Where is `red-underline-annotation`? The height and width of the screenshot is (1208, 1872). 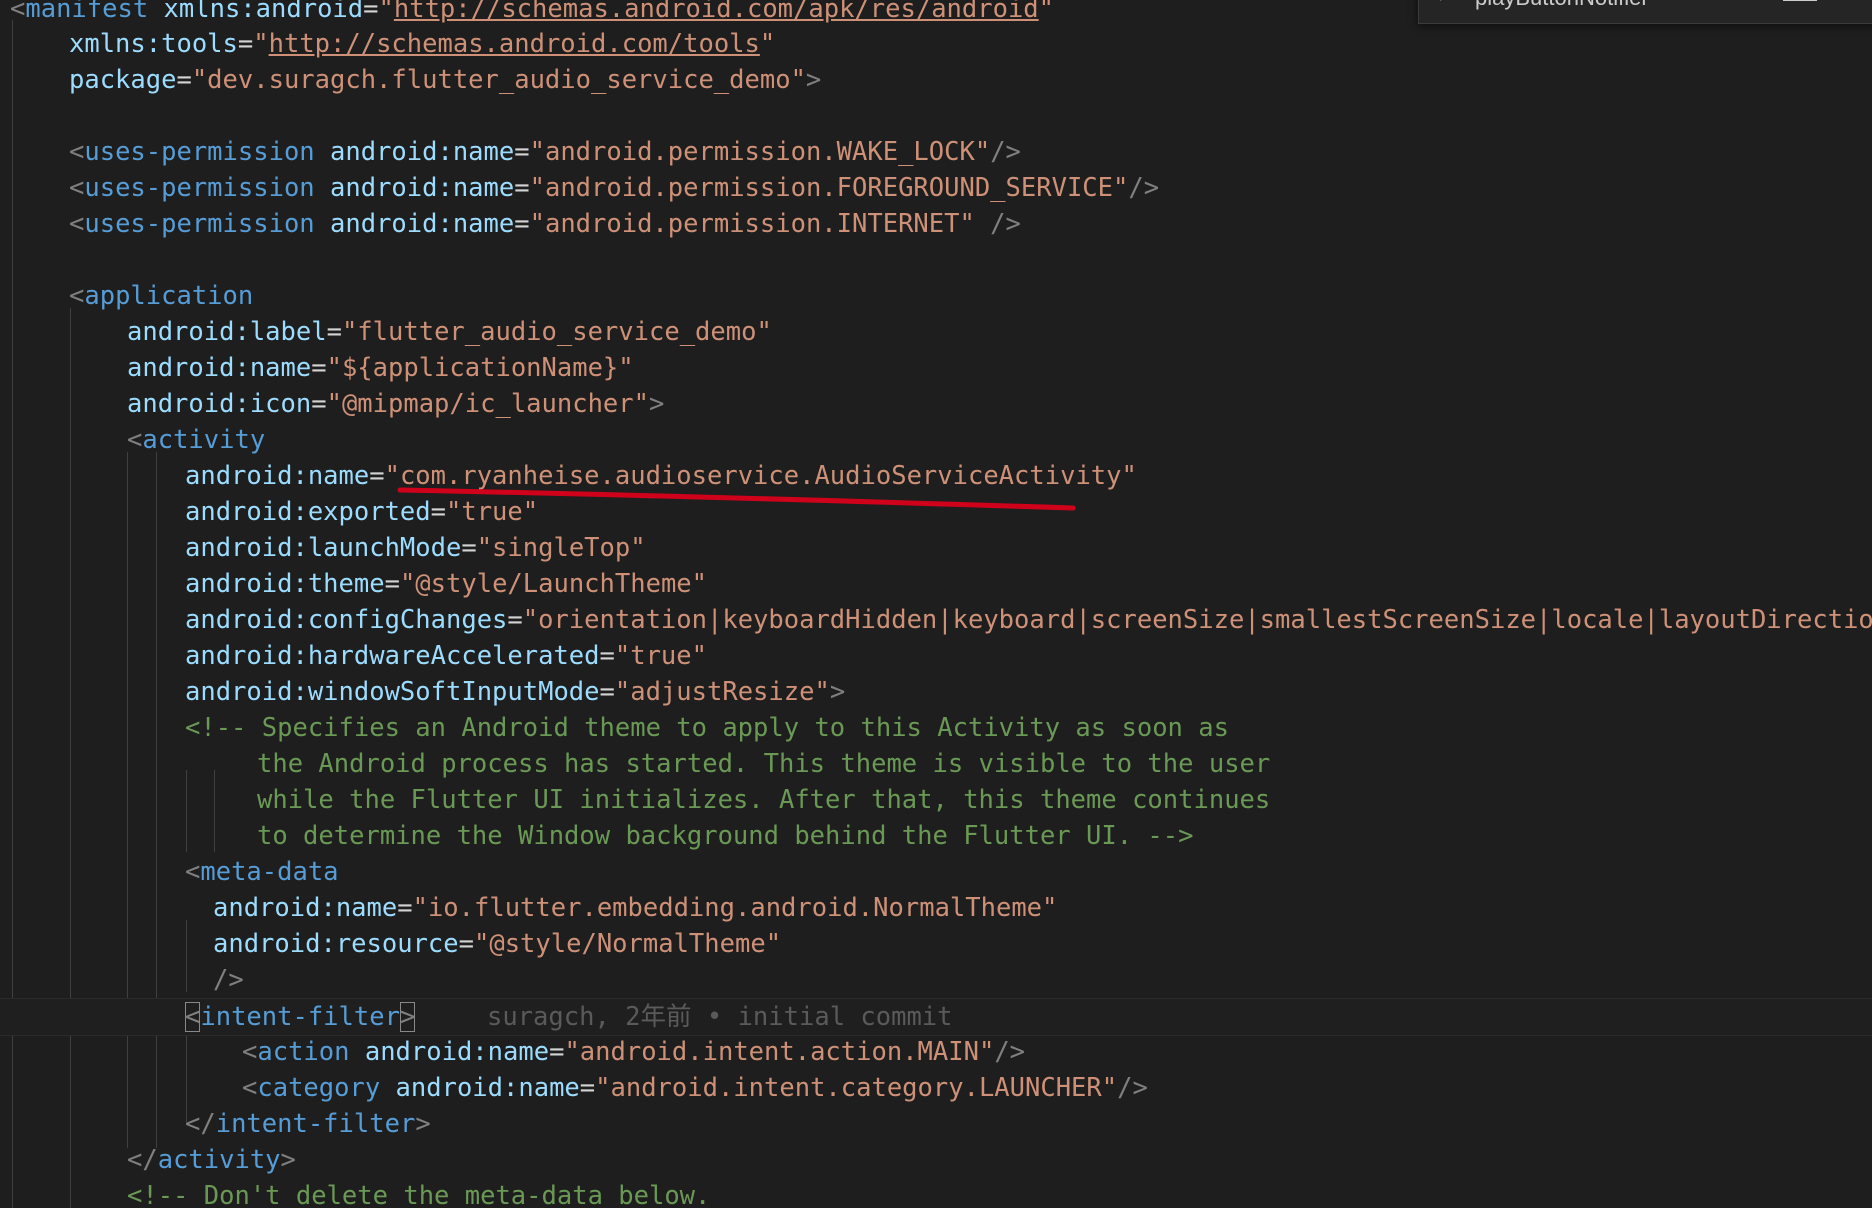
red-underline-annotation is located at coordinates (736, 499).